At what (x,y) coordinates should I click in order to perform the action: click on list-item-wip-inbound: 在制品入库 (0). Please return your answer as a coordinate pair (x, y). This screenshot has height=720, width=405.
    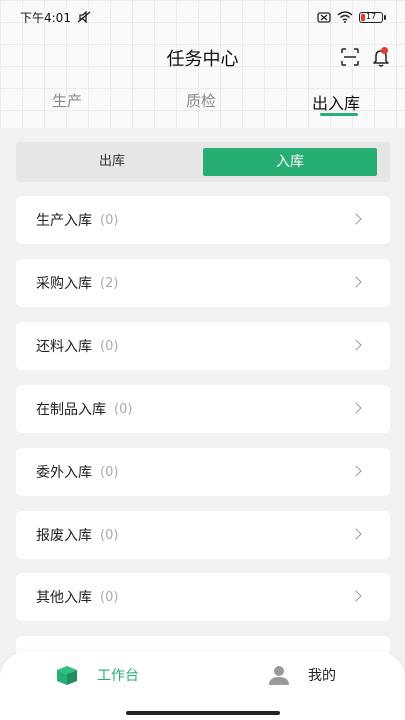
    Looking at the image, I should click on (203, 409).